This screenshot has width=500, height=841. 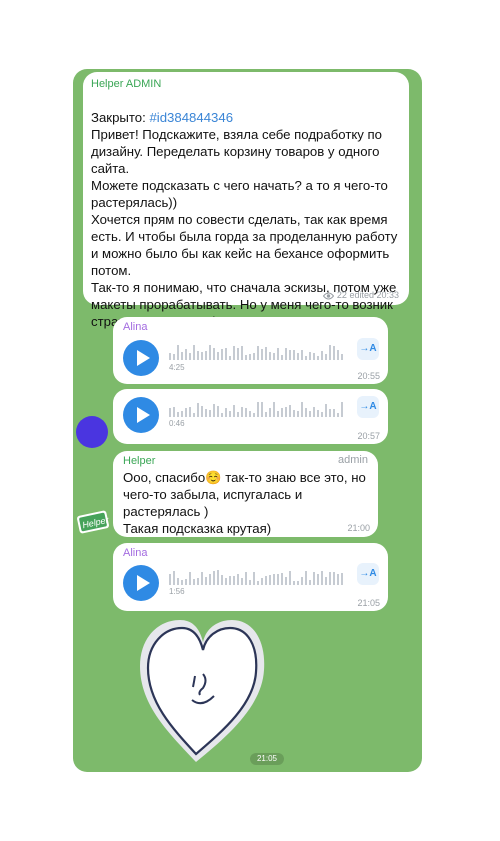 I want to click on voice-message-alina-2: 0:46 →A 20:57, so click(x=250, y=416).